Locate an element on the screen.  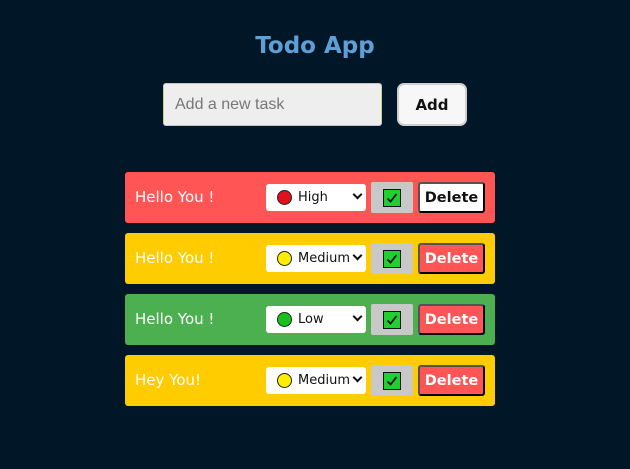
priority-select: High is located at coordinates (316, 197).